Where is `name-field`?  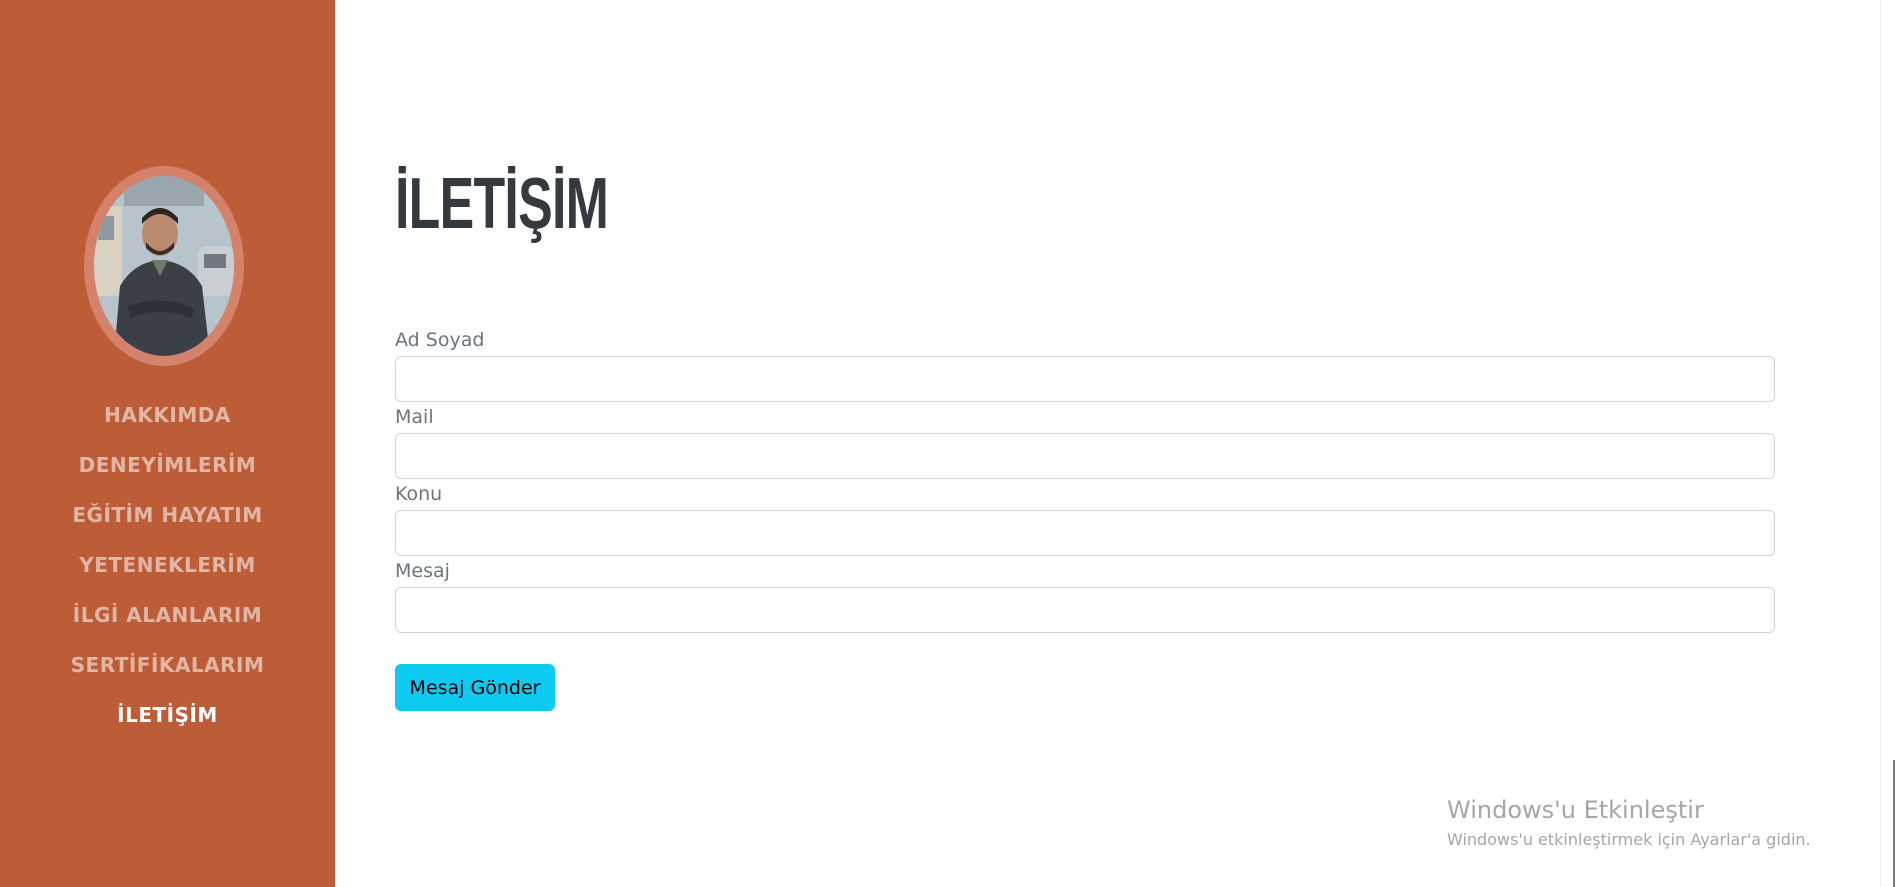 name-field is located at coordinates (1085, 379).